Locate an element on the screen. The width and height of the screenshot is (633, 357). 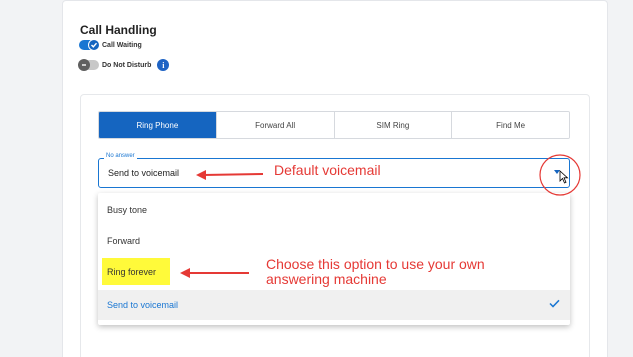
call-waiting-row: Call Waiting is located at coordinates (110, 45).